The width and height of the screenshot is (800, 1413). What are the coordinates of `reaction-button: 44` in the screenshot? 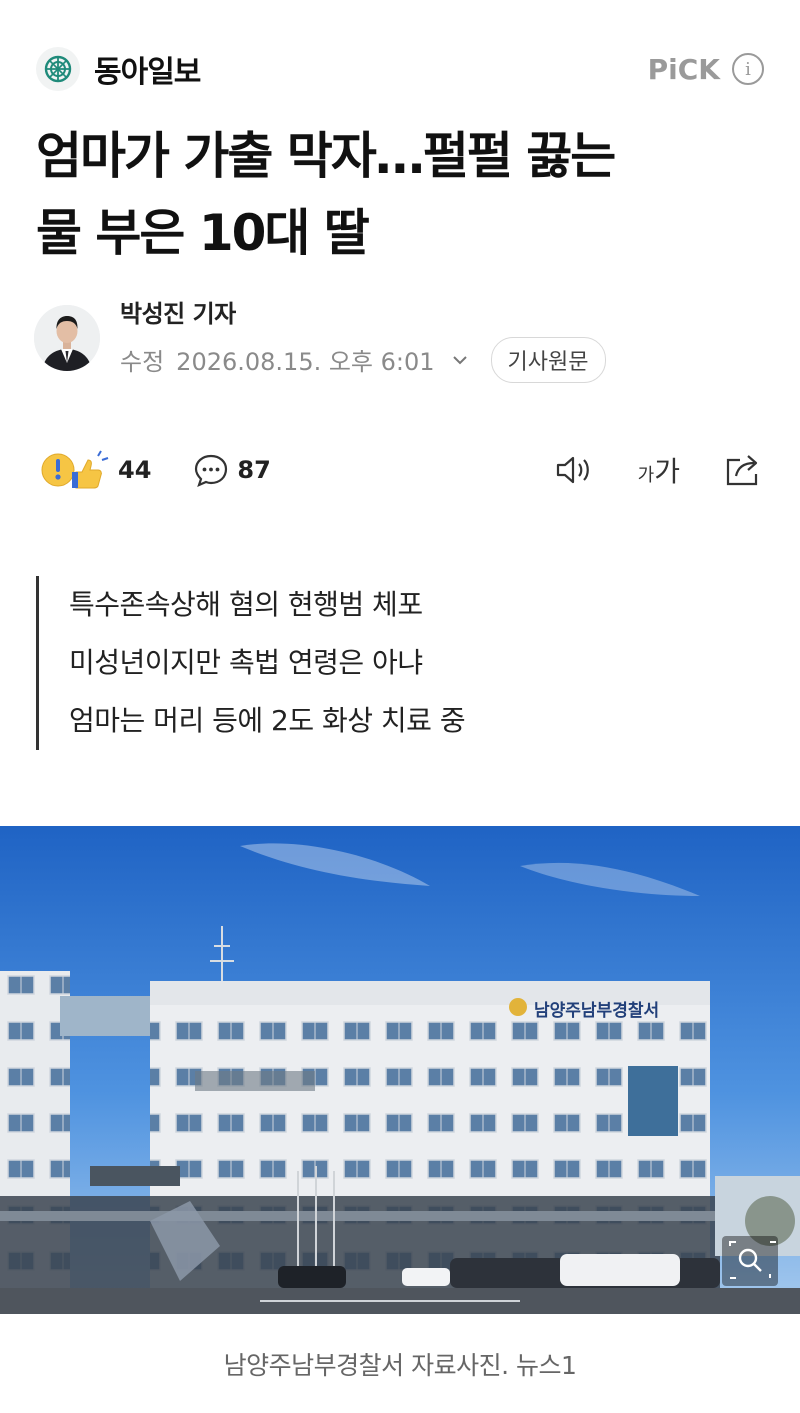 It's located at (94, 470).